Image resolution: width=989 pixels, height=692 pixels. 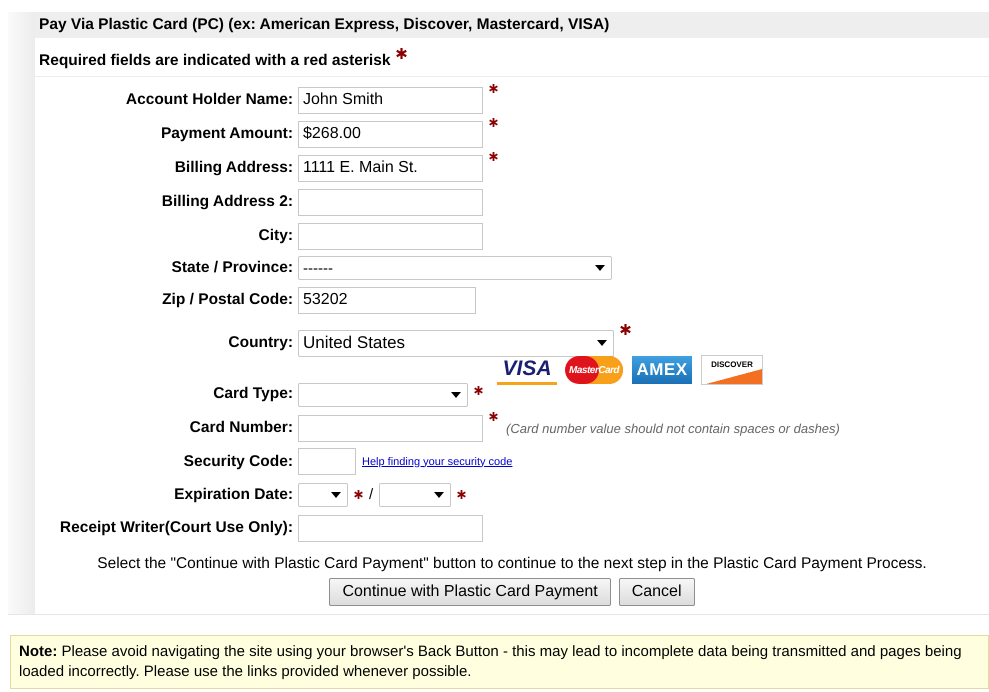 I want to click on hint-text: (Card number value should not contain spaces or dashes), so click(x=673, y=428).